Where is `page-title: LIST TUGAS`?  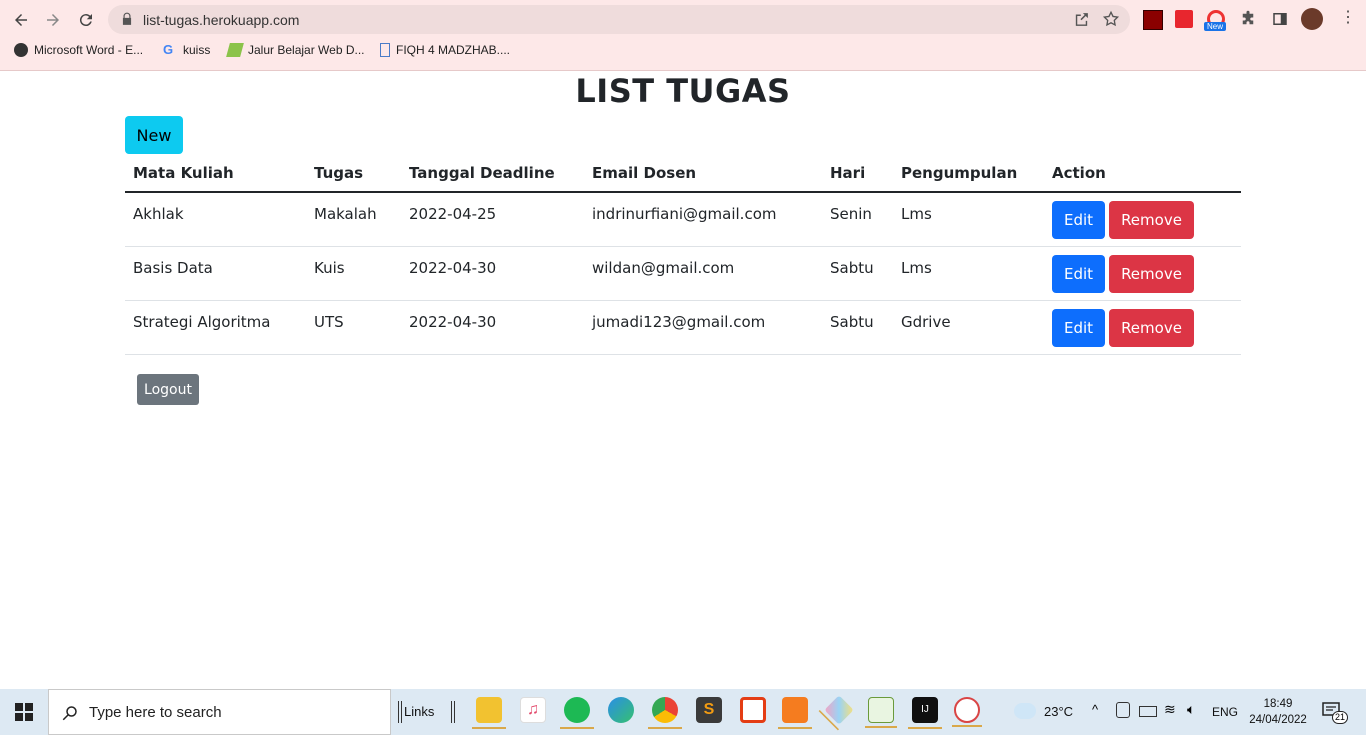 page-title: LIST TUGAS is located at coordinates (683, 91).